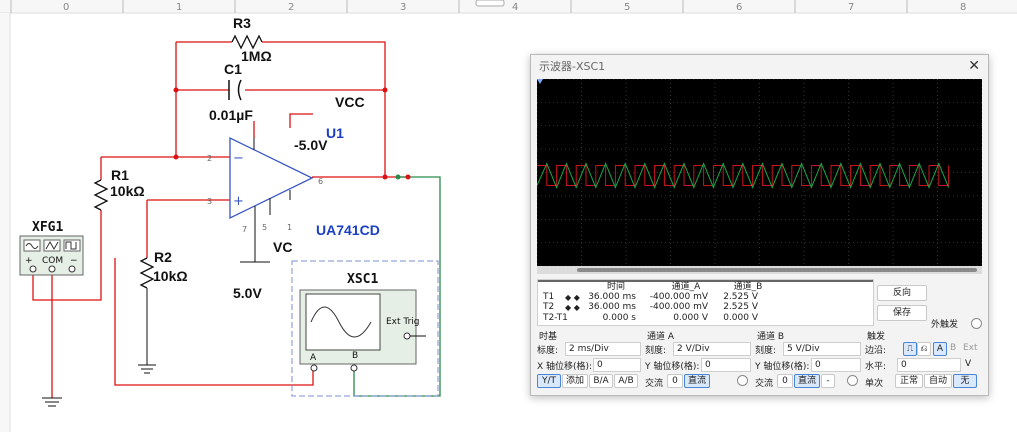 This screenshot has width=1017, height=432. Describe the element at coordinates (120, 175) in the screenshot. I see `r1-name: R1` at that location.